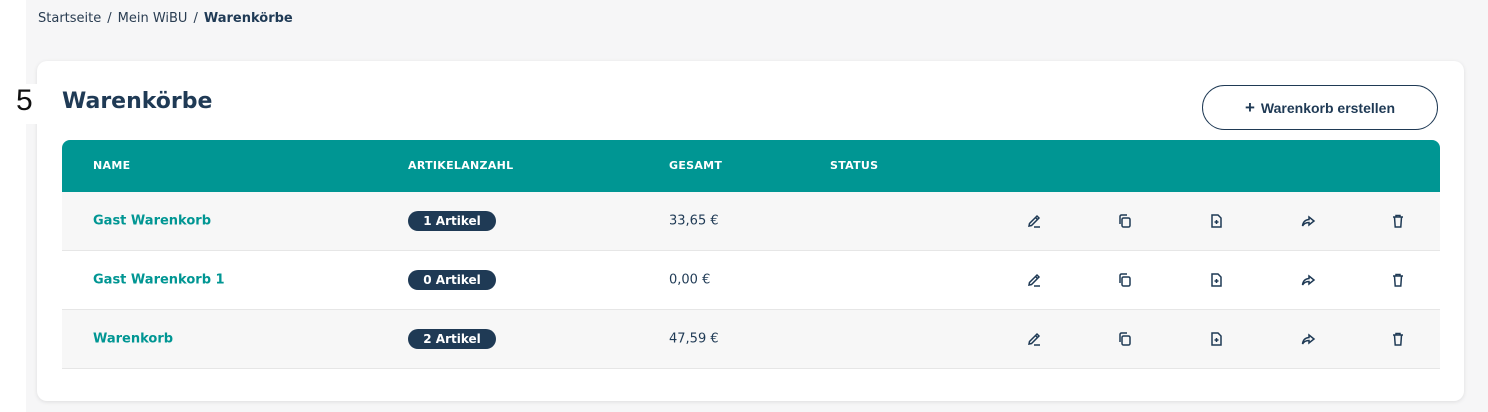 The width and height of the screenshot is (1488, 412). What do you see at coordinates (751, 221) in the screenshot?
I see `table-row: Gast Warenkorb 1 Artikel 33,65 €` at bounding box center [751, 221].